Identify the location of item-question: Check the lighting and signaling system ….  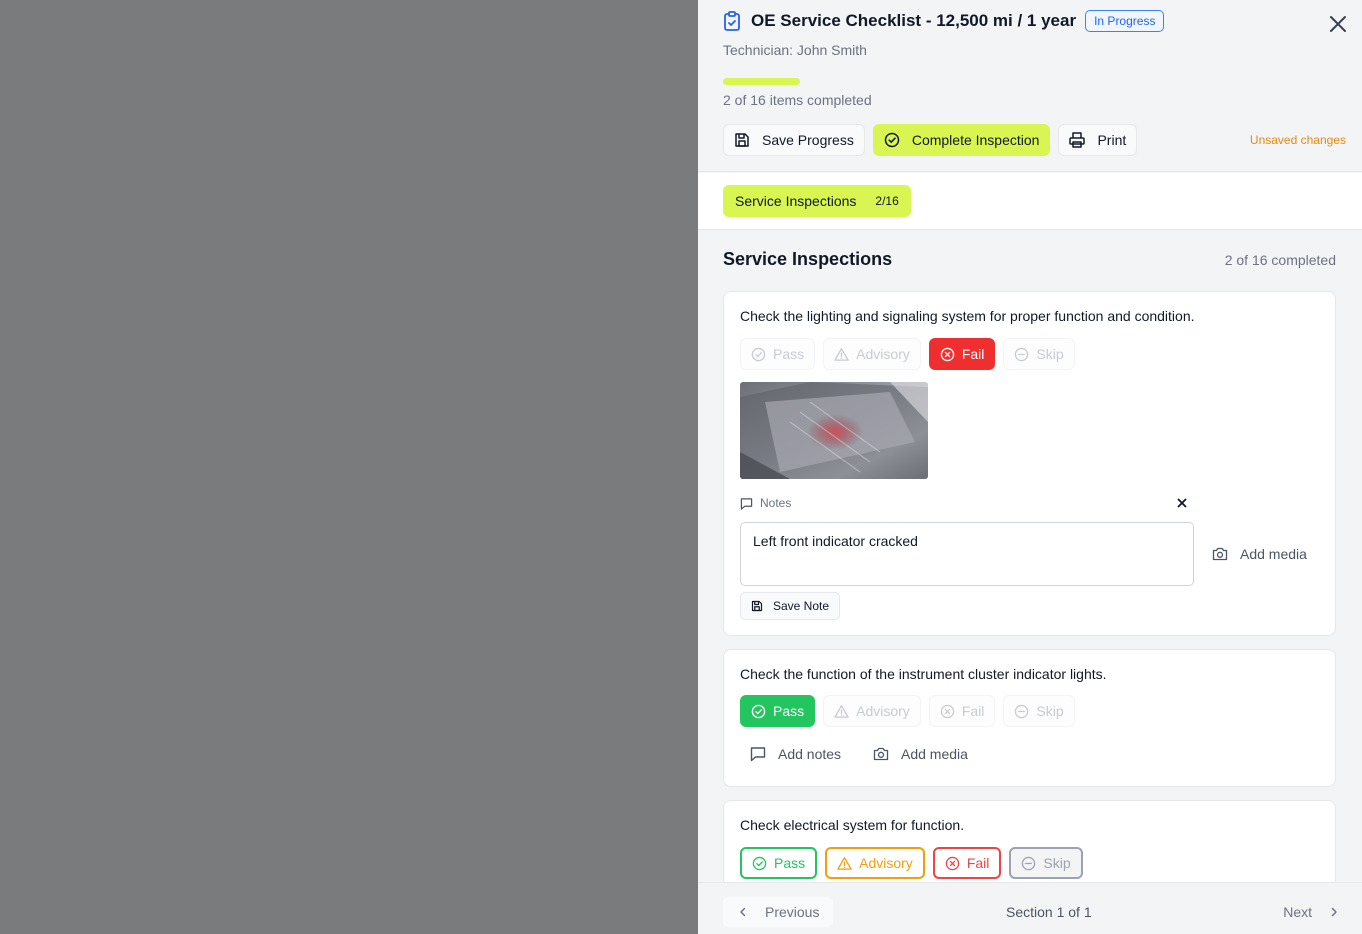
(967, 316).